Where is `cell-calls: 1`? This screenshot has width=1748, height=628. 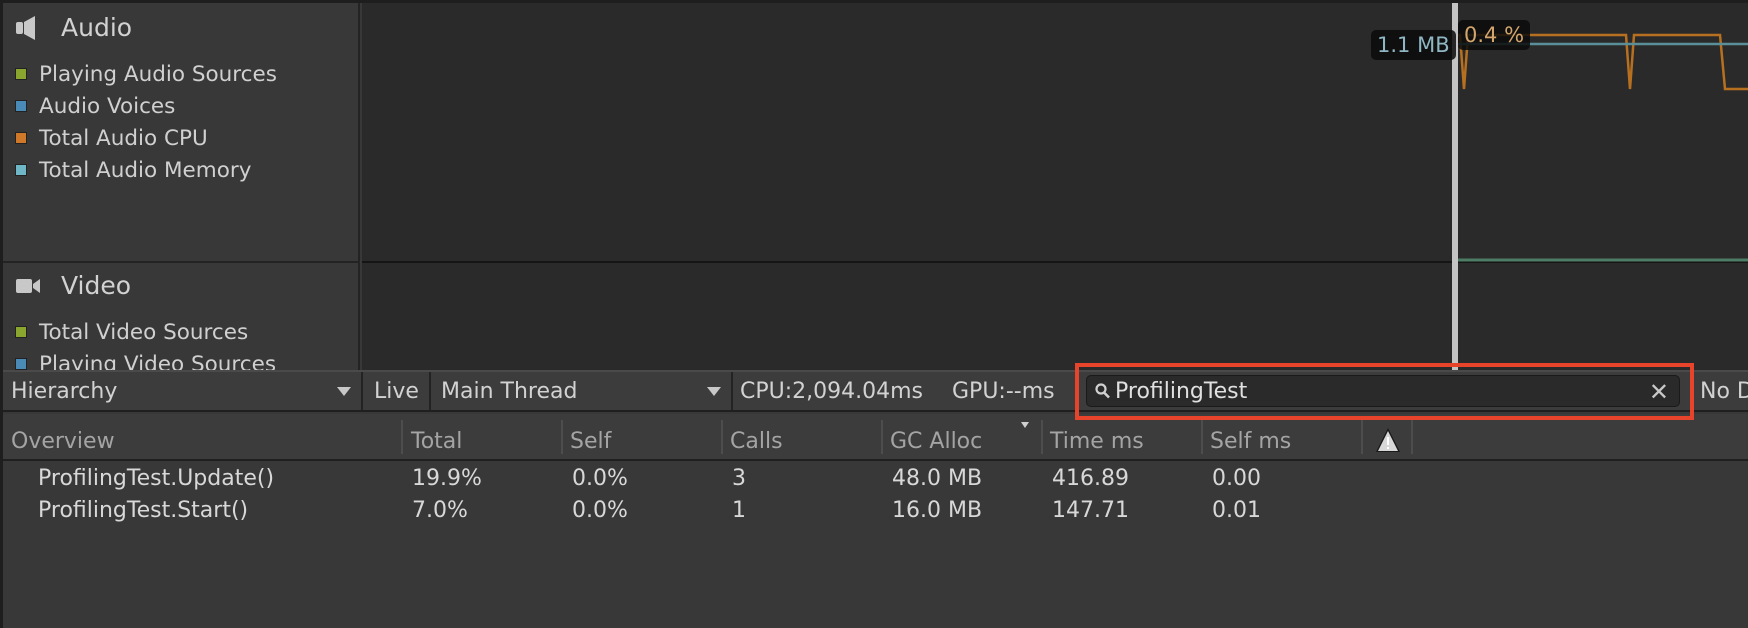
cell-calls: 1 is located at coordinates (739, 510).